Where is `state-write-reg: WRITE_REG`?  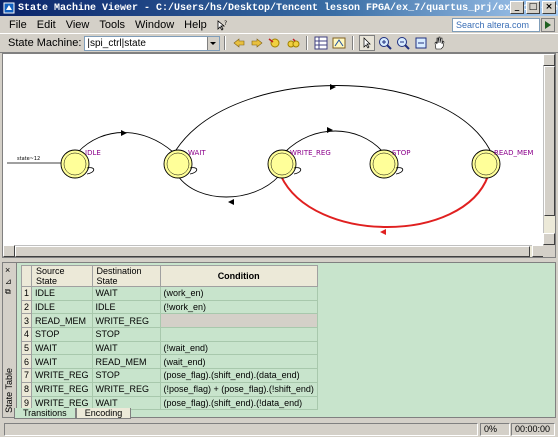
state-write-reg: WRITE_REG is located at coordinates (299, 164).